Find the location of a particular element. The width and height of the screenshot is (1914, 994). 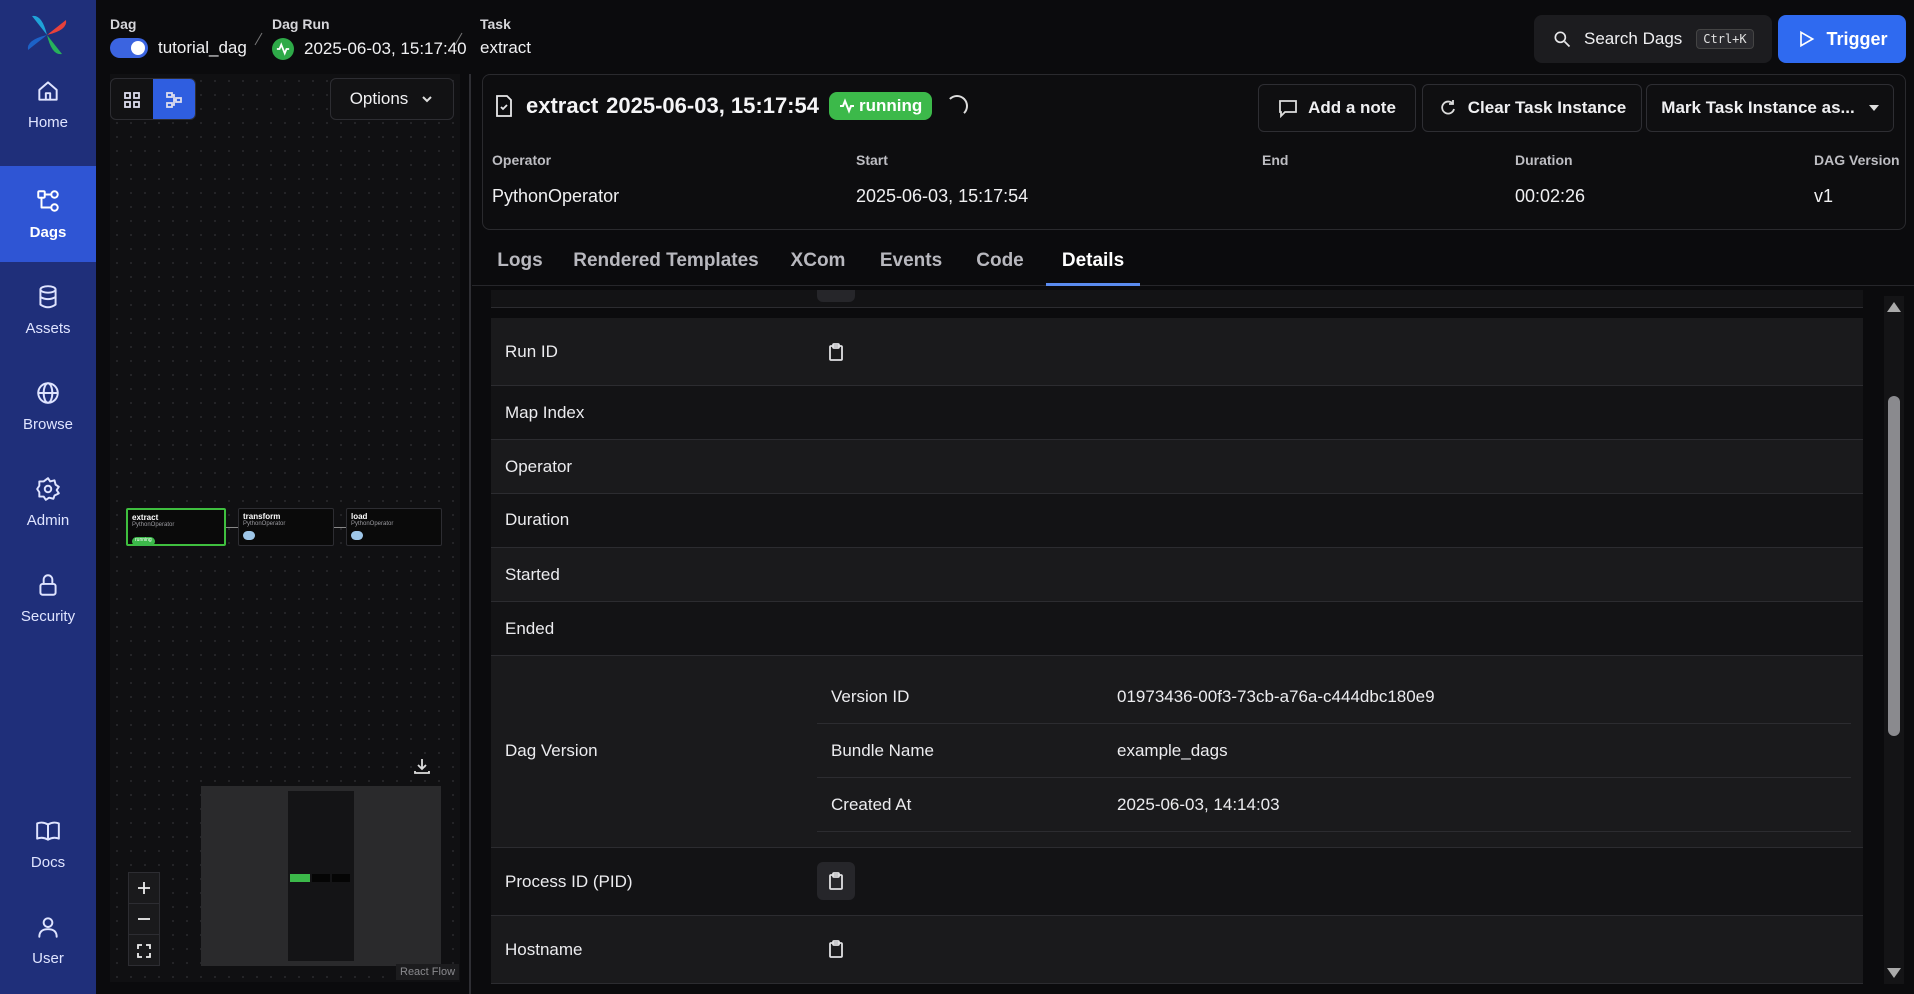

details-key: Duration is located at coordinates (537, 519).